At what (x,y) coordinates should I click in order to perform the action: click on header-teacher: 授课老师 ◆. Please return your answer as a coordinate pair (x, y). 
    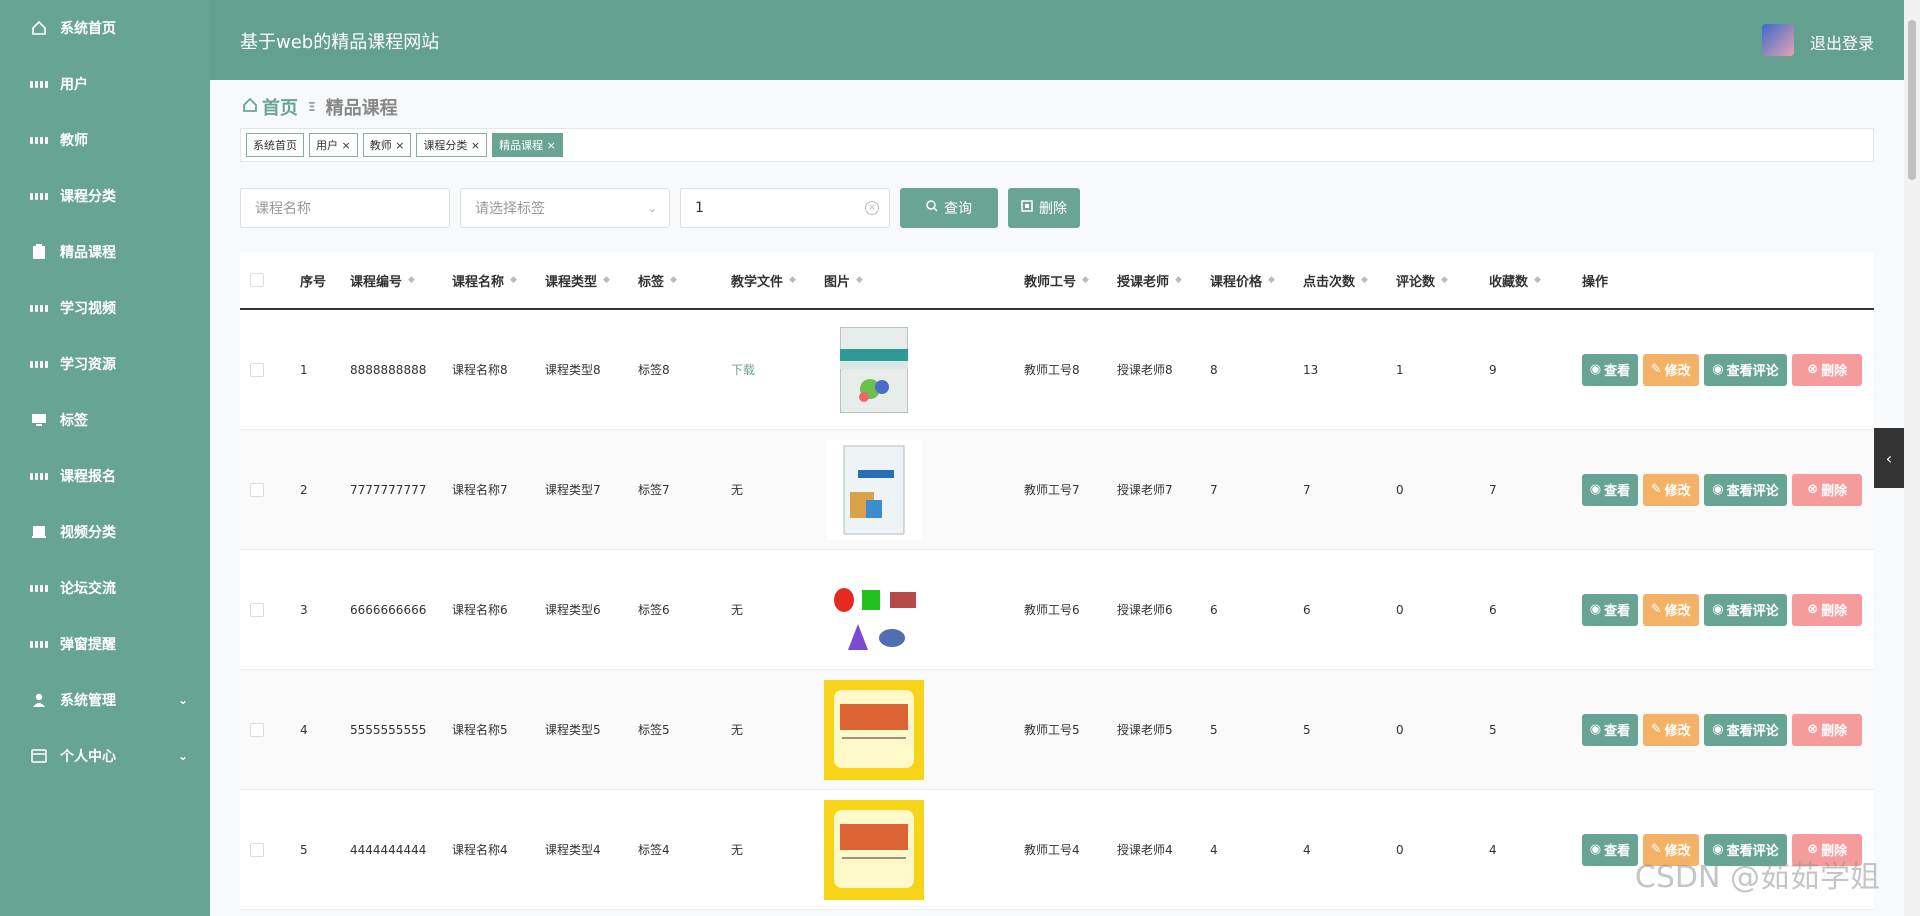
    Looking at the image, I should click on (1153, 280).